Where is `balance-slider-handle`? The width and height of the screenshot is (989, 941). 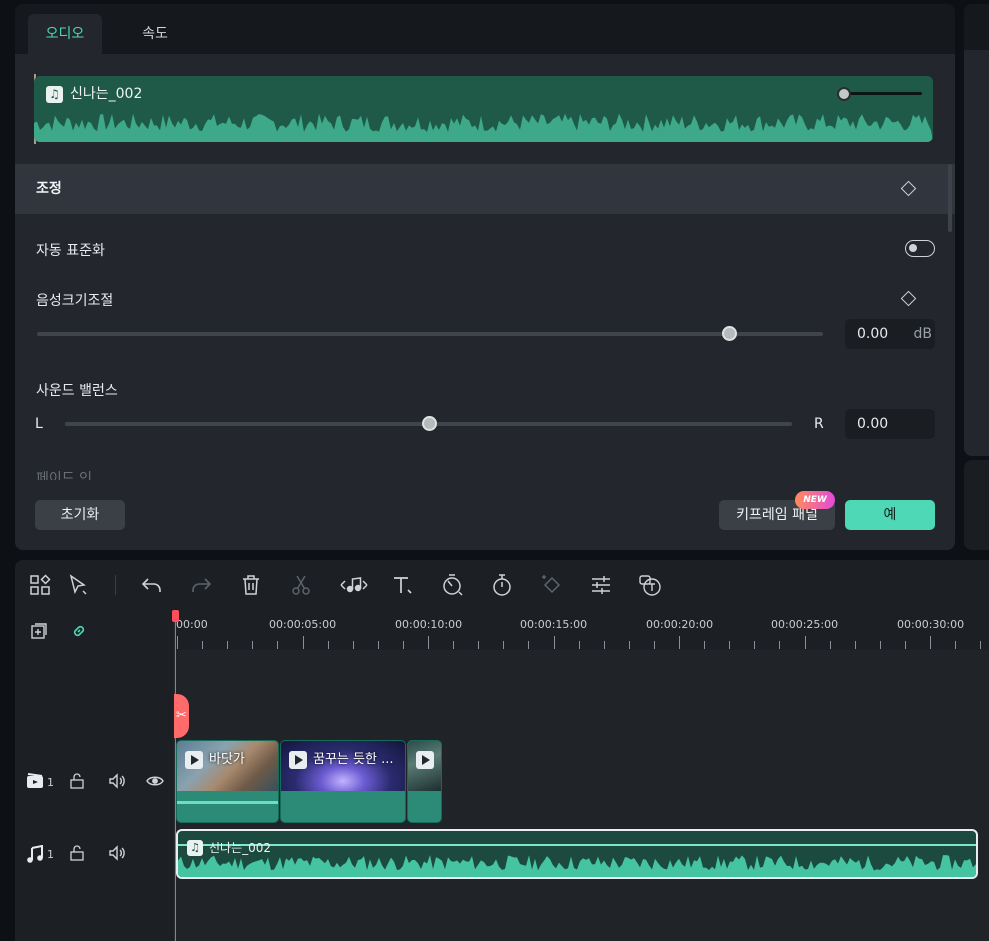 balance-slider-handle is located at coordinates (429, 423).